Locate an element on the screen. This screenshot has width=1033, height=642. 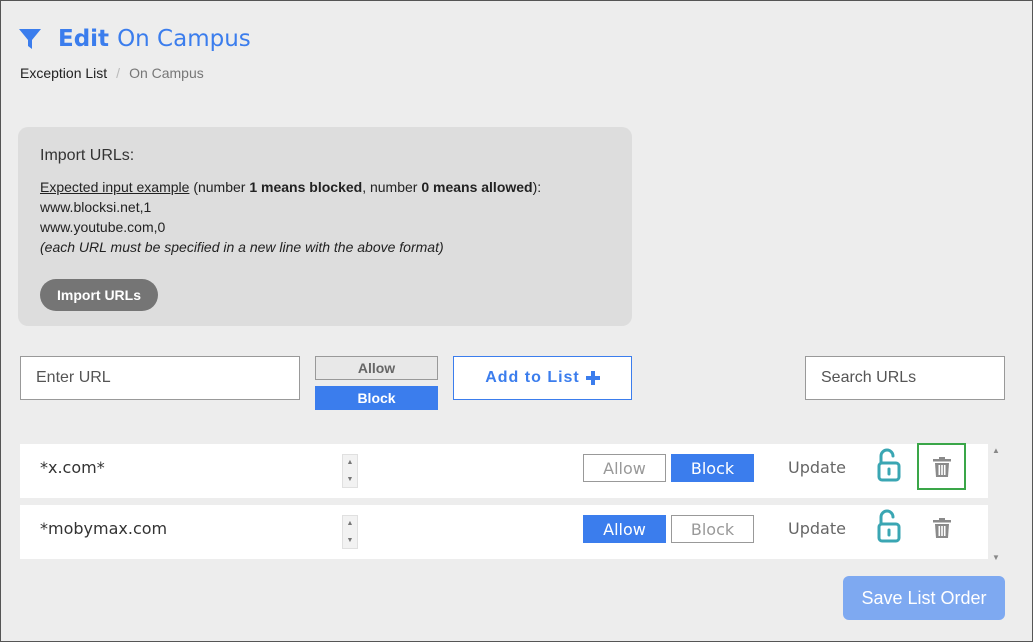
breadcrumb-current: On Campus is located at coordinates (166, 73).